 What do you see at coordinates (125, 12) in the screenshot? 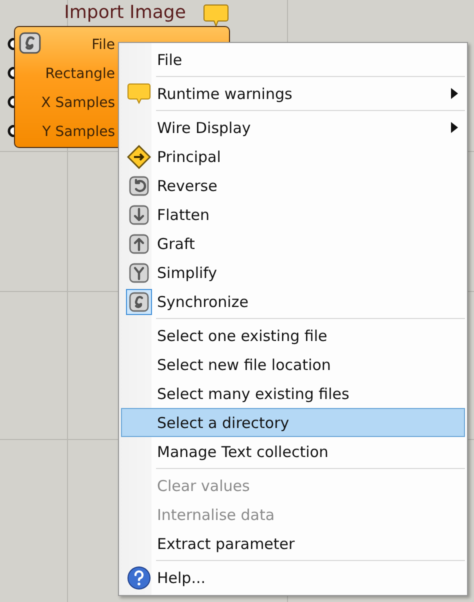
I see `component-title: Import Image` at bounding box center [125, 12].